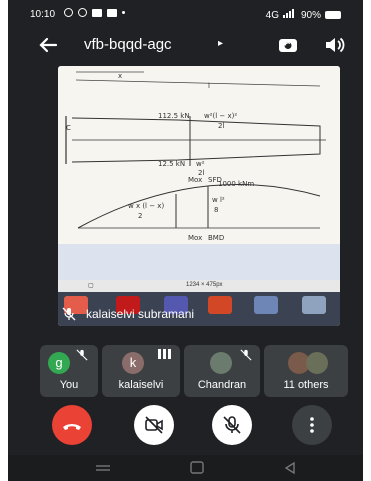 The width and height of the screenshot is (371, 481). Describe the element at coordinates (123, 12) in the screenshot. I see `more-notifications-icon` at that location.